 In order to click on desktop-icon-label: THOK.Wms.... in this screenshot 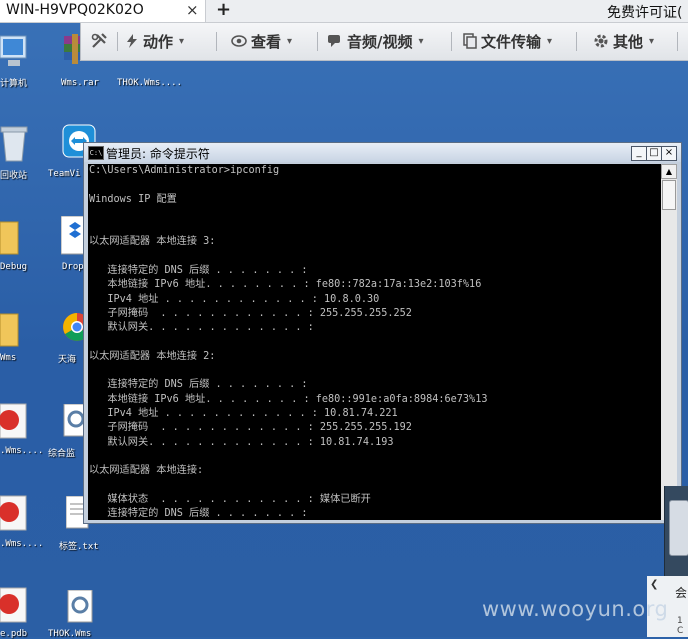, I will do `click(150, 83)`.